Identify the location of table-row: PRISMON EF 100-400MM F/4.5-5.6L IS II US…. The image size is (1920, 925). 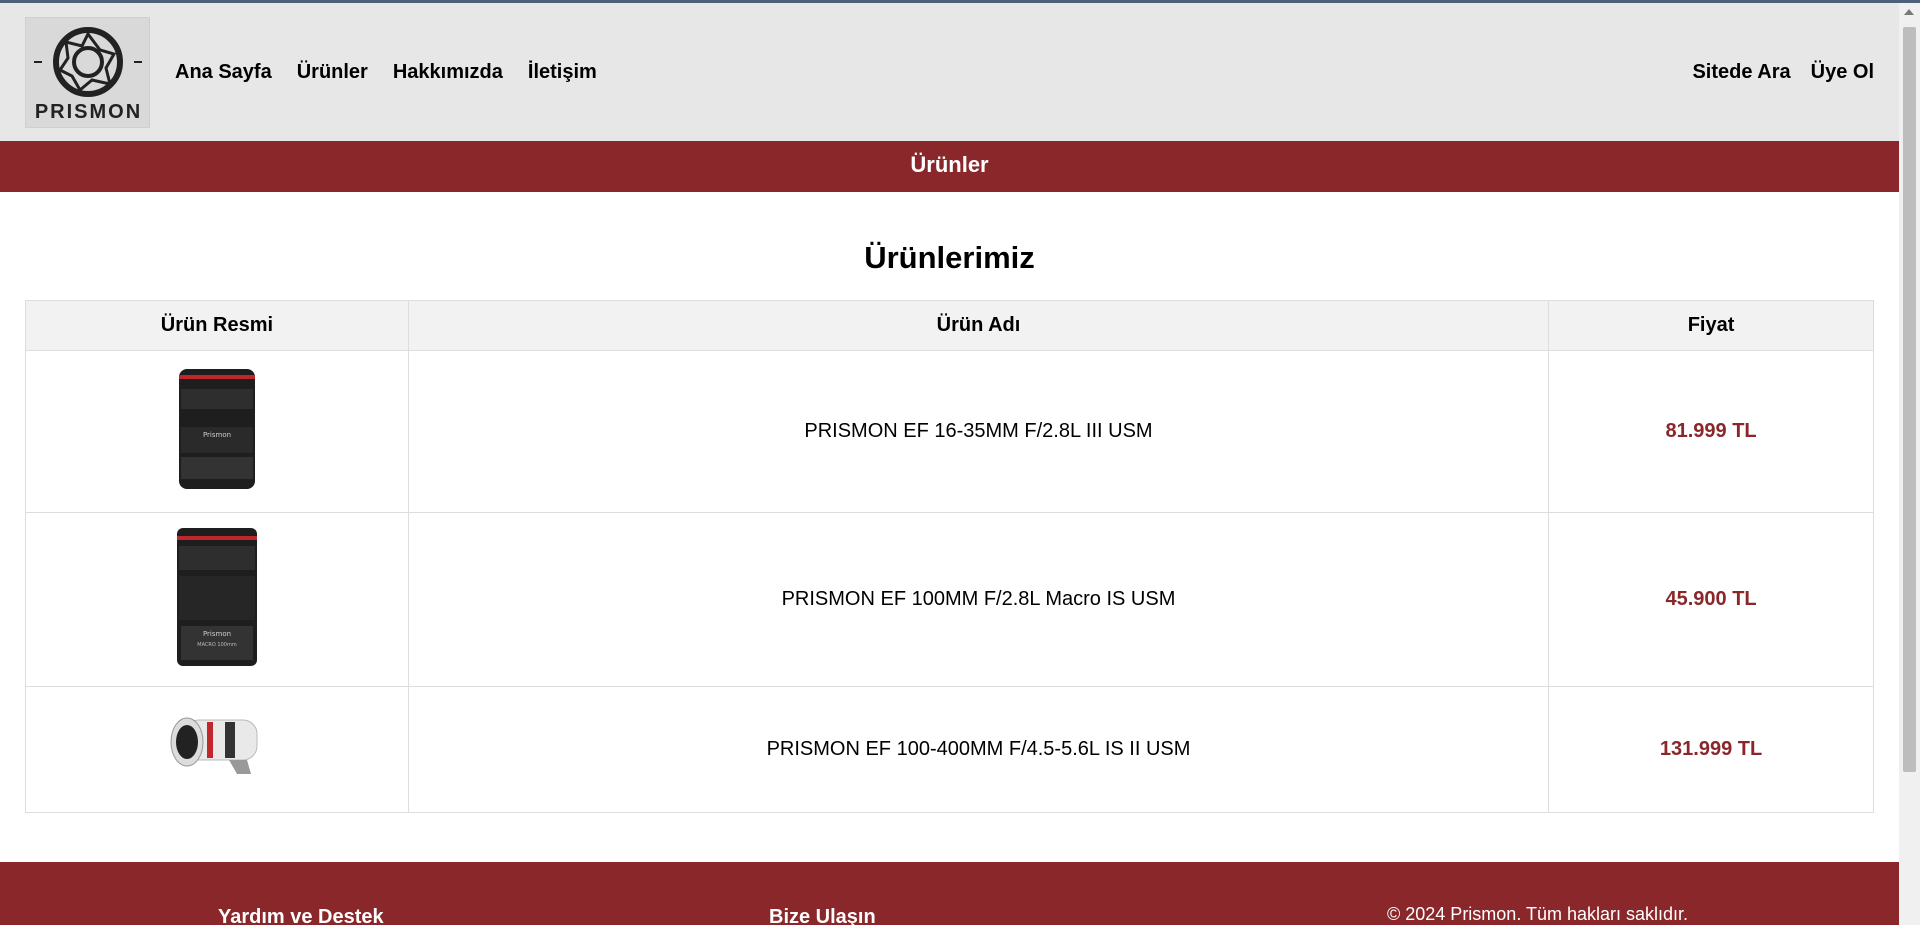
(949, 749).